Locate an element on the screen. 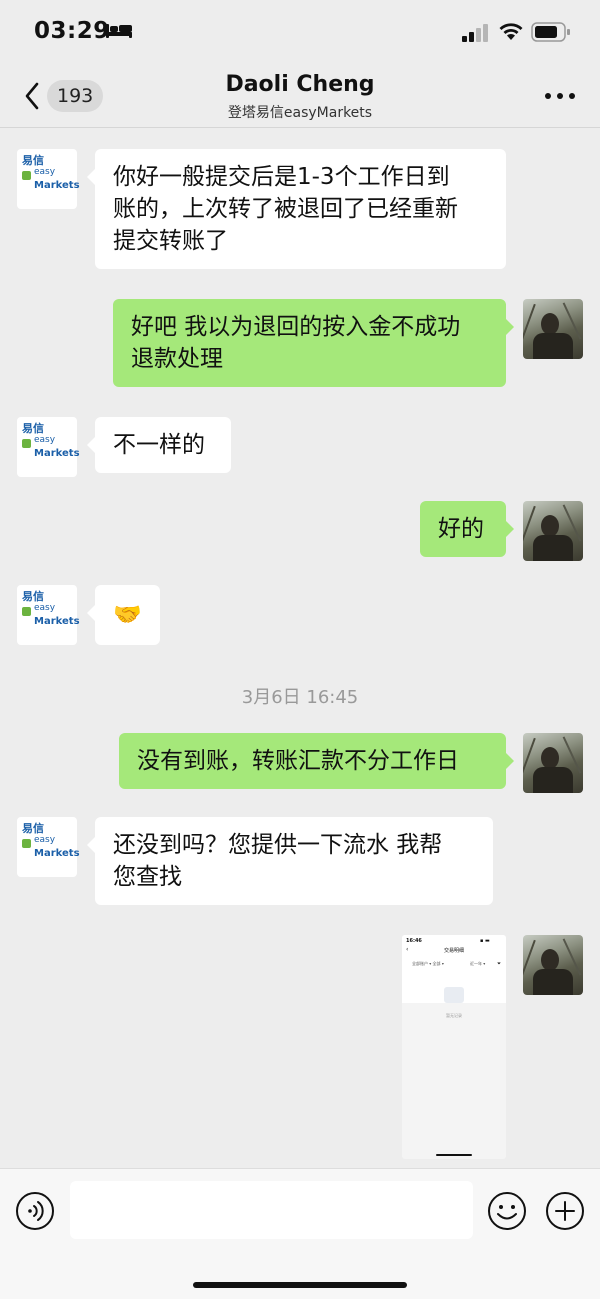 The height and width of the screenshot is (1299, 600). message-line: 账的，上次转了被退回了已经重新 is located at coordinates (285, 209).